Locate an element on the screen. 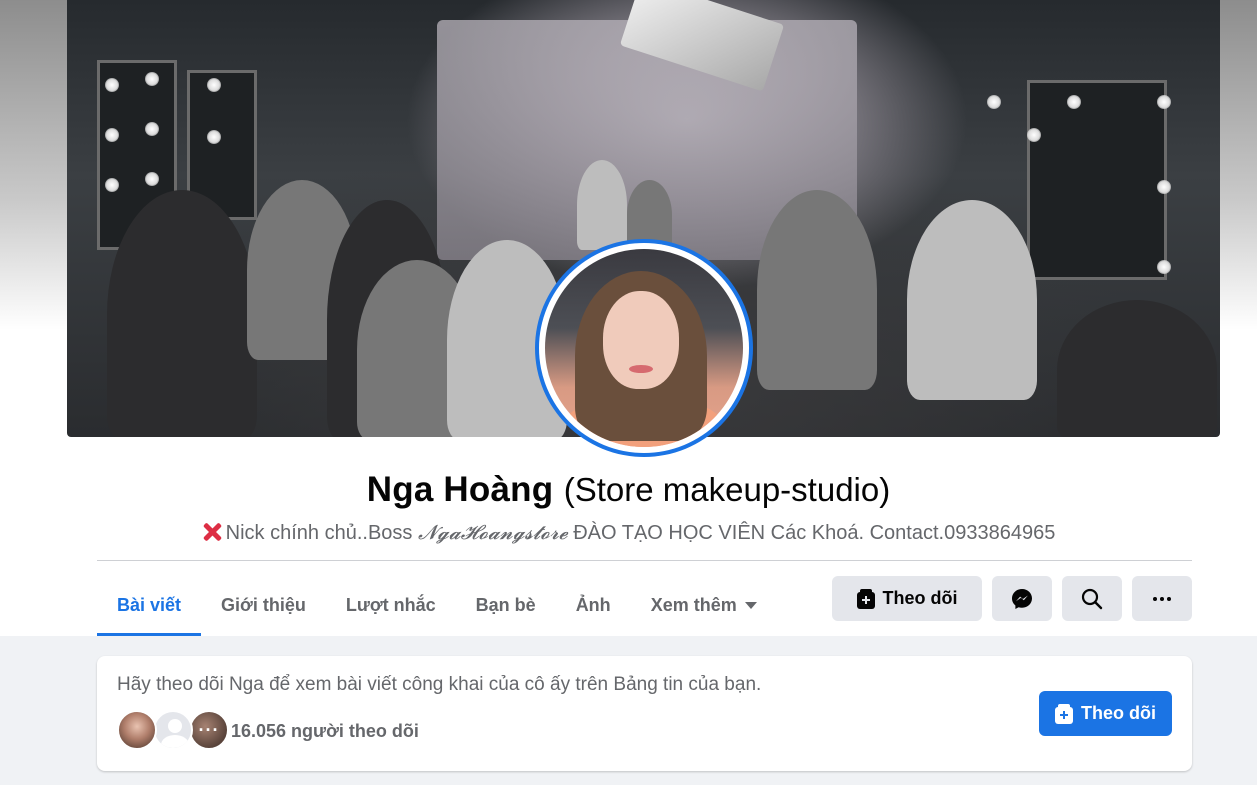 The image size is (1257, 785). messenger-button is located at coordinates (1022, 598).